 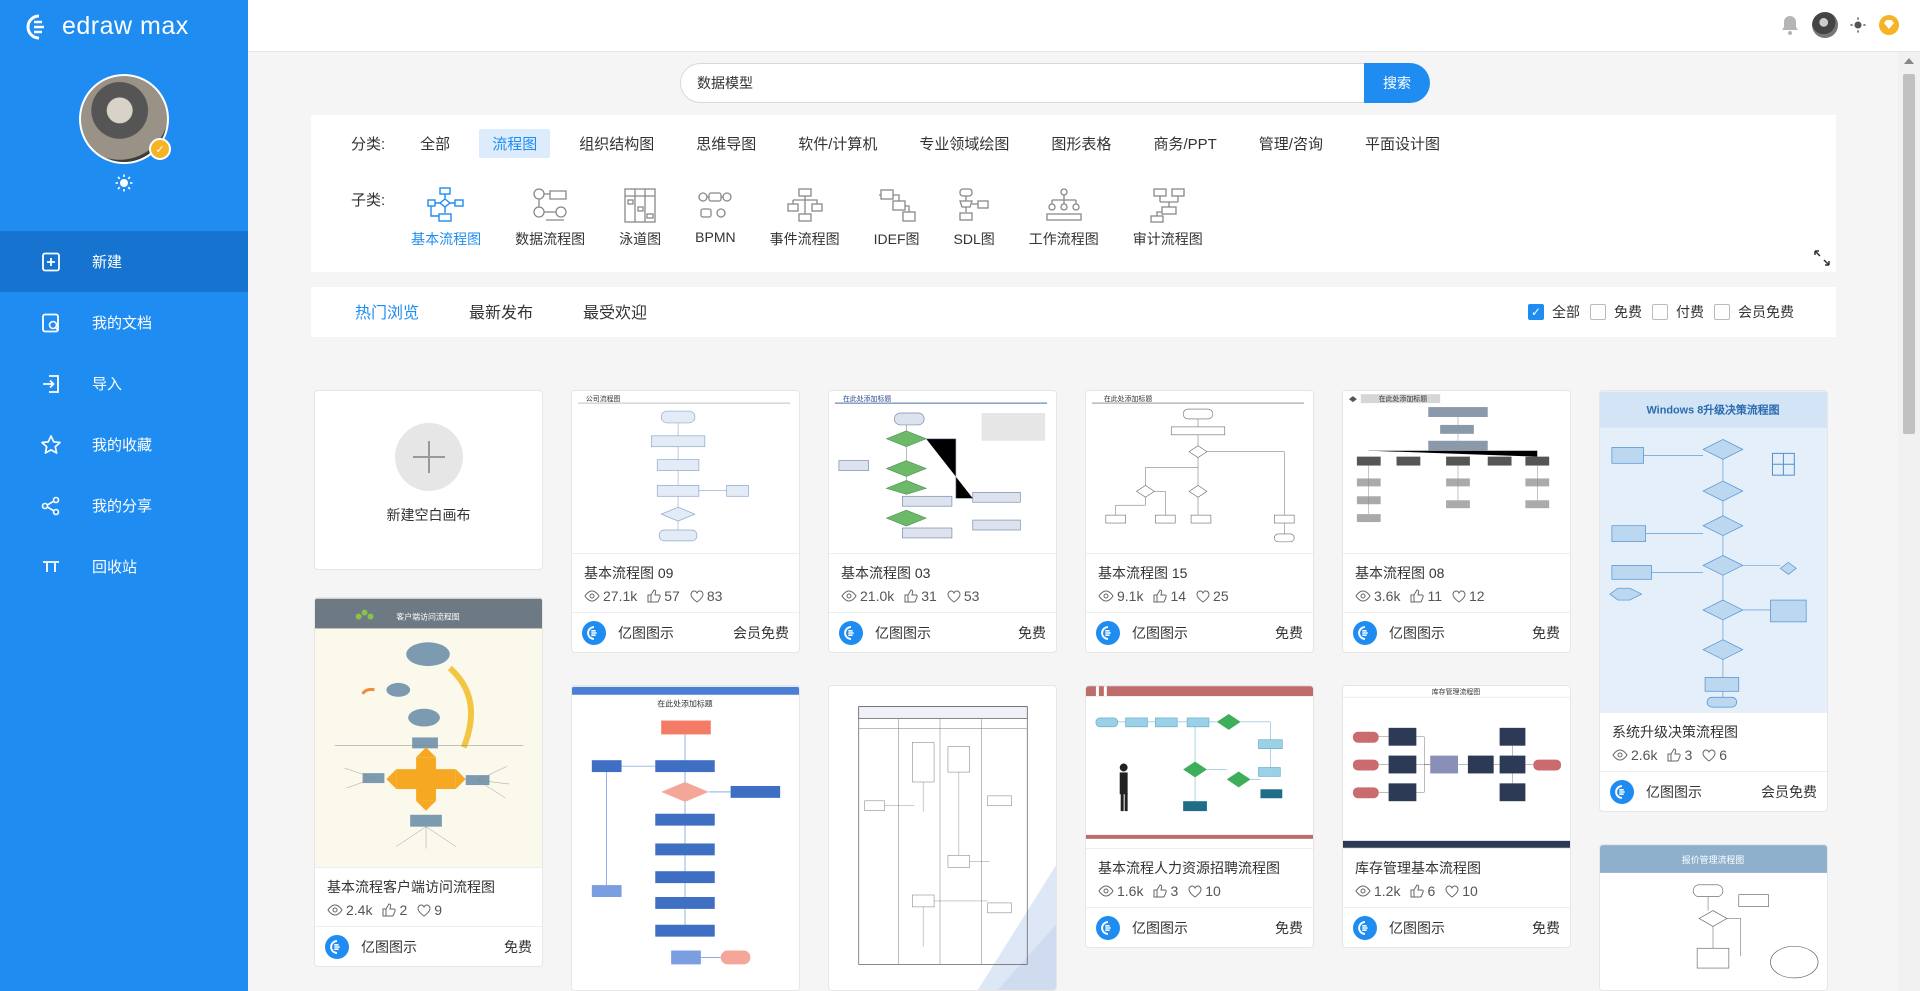 I want to click on likes-stat: 3, so click(x=1679, y=755).